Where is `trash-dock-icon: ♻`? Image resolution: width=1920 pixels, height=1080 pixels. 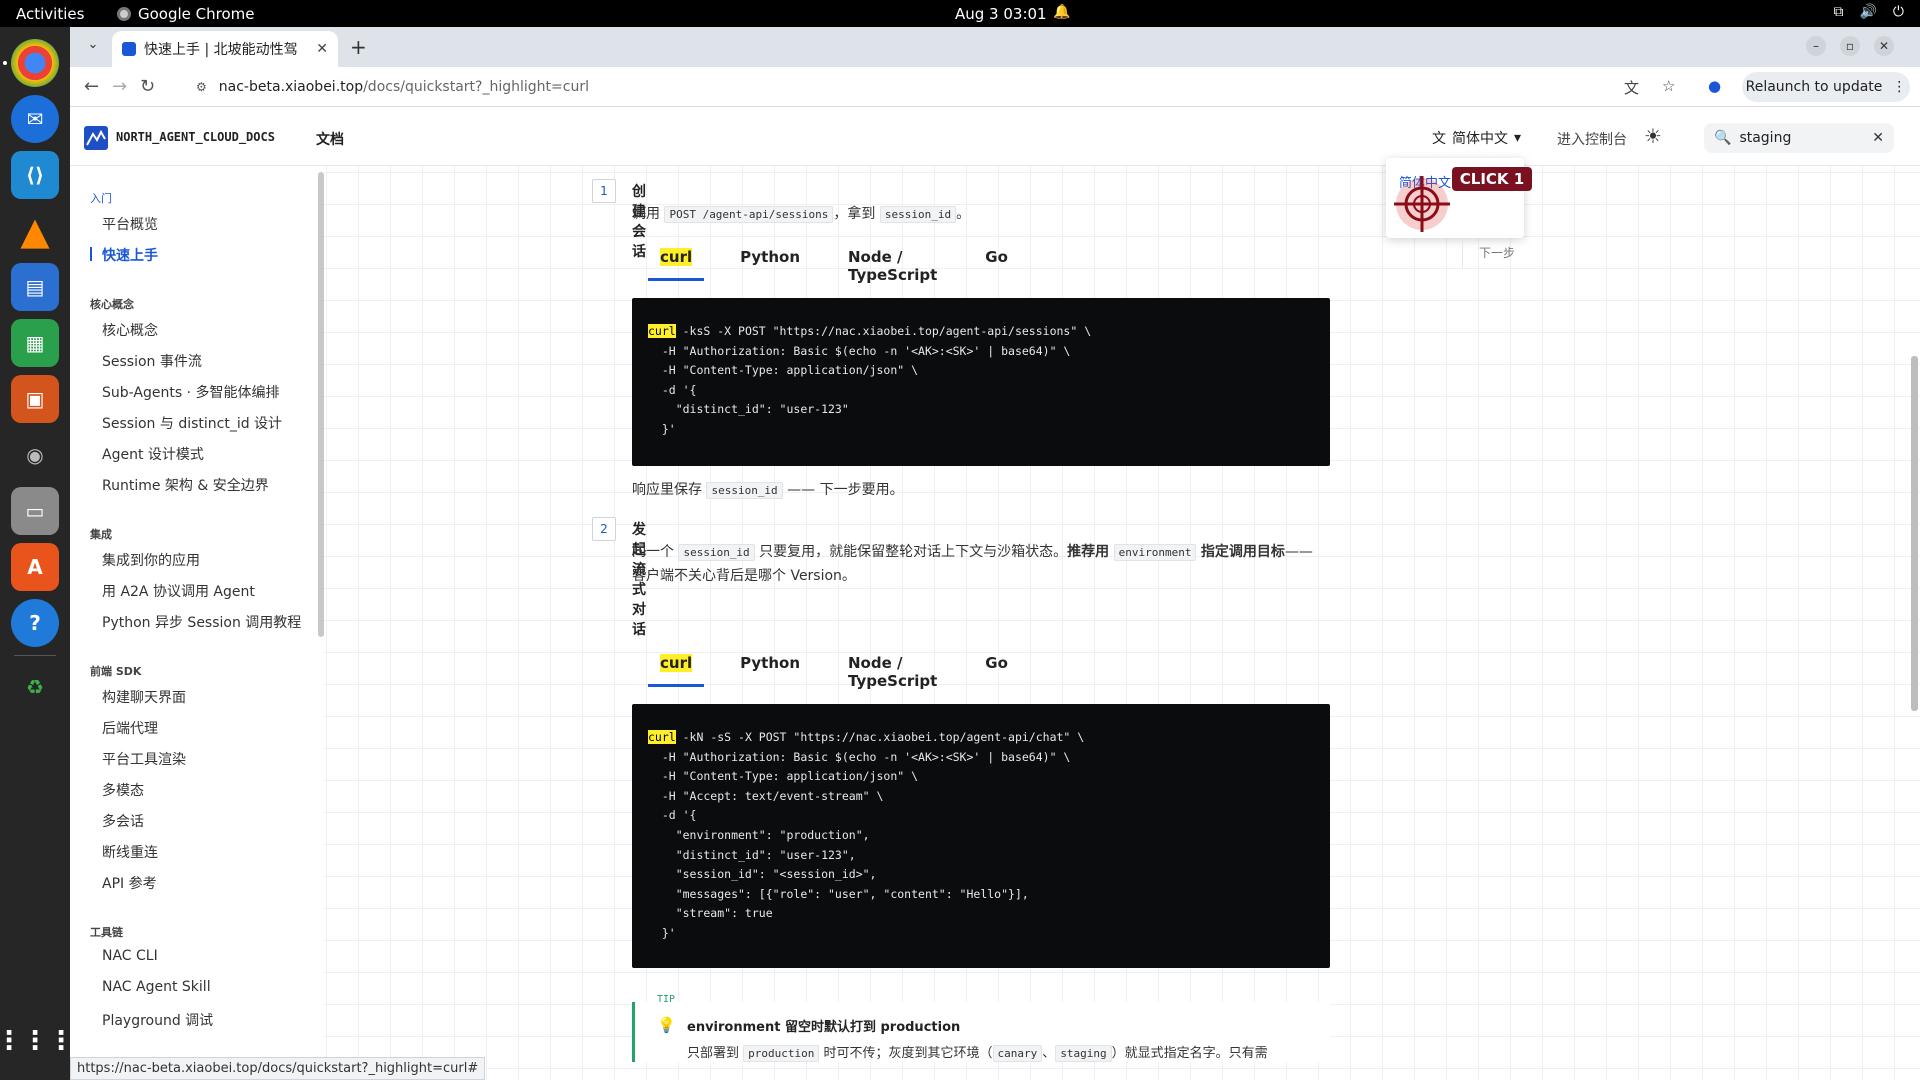 trash-dock-icon: ♻ is located at coordinates (35, 687).